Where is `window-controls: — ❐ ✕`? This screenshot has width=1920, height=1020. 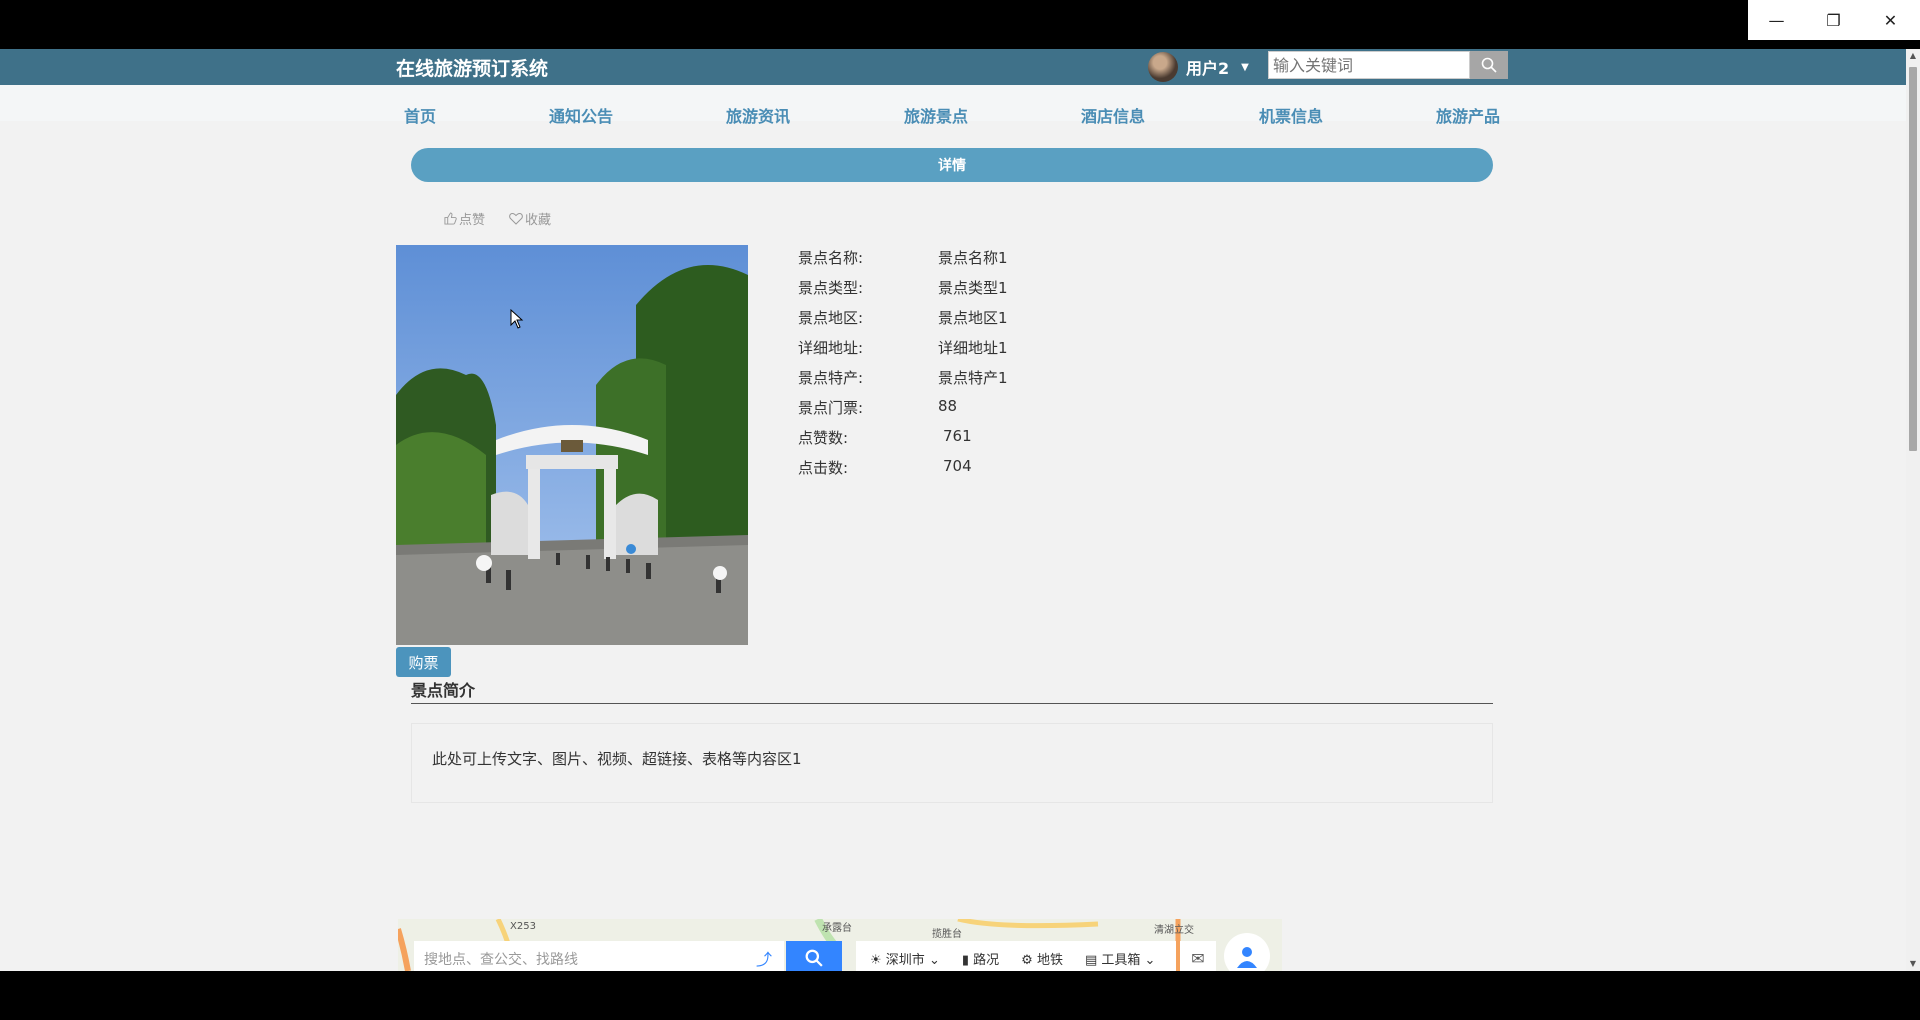
window-controls: — ❐ ✕ is located at coordinates (1834, 20).